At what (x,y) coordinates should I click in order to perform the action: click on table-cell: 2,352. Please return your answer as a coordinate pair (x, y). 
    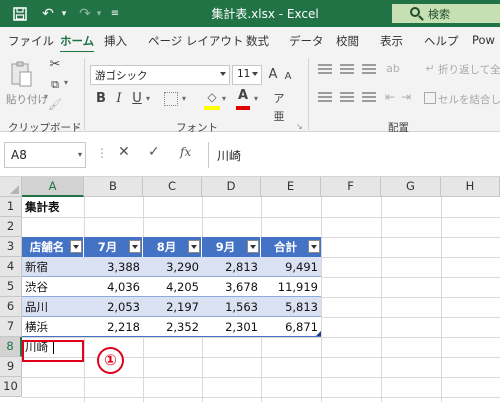
    Looking at the image, I should click on (172, 327).